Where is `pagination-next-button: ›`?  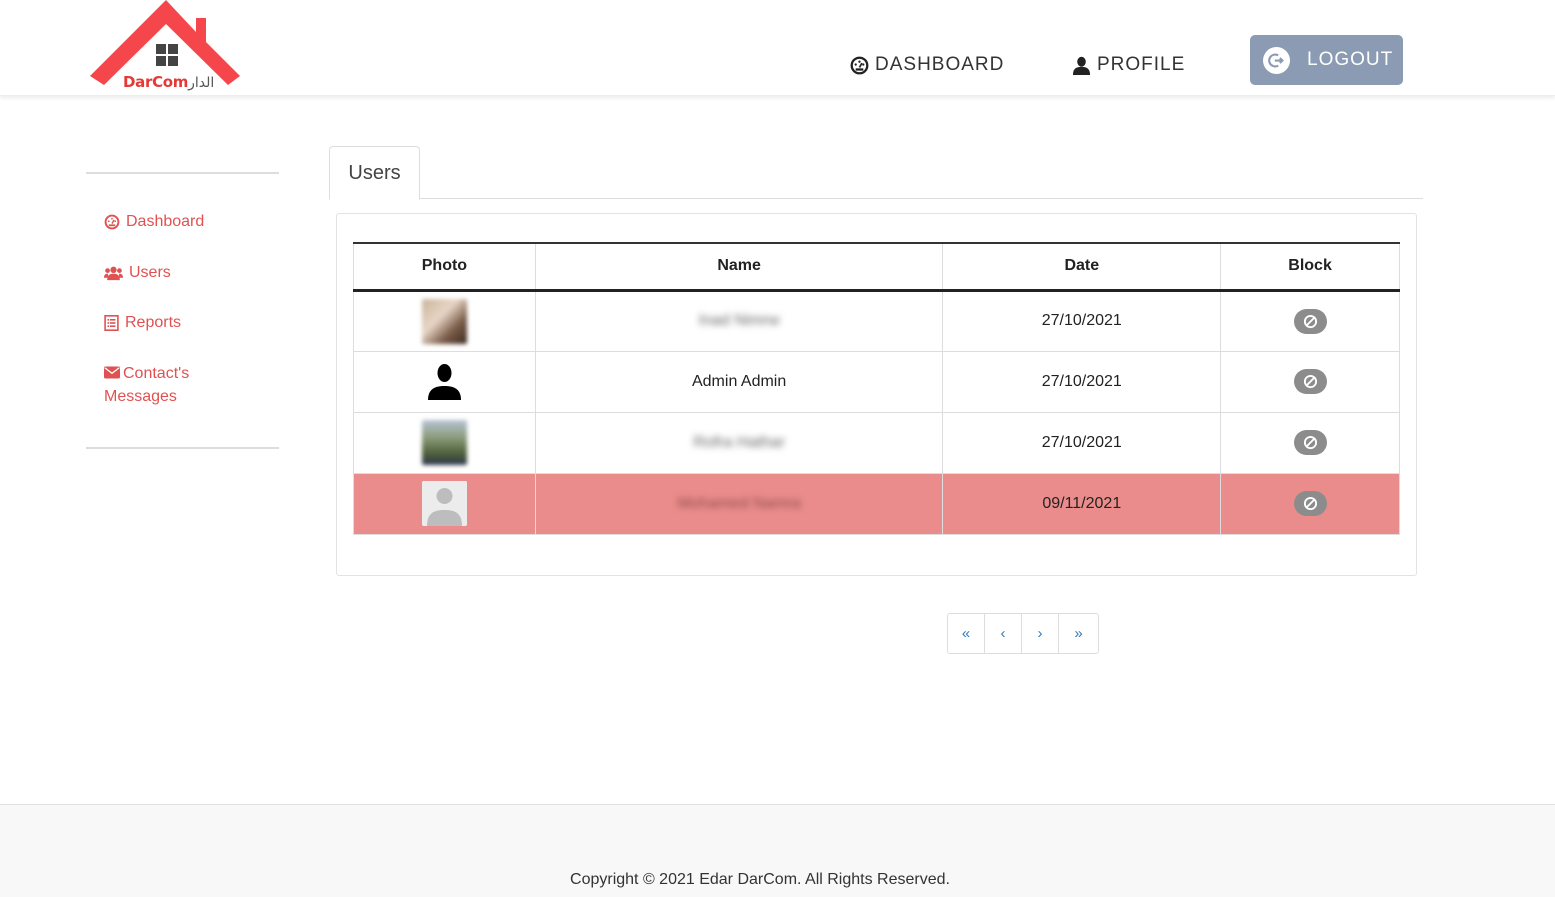
pagination-next-button: › is located at coordinates (1040, 633).